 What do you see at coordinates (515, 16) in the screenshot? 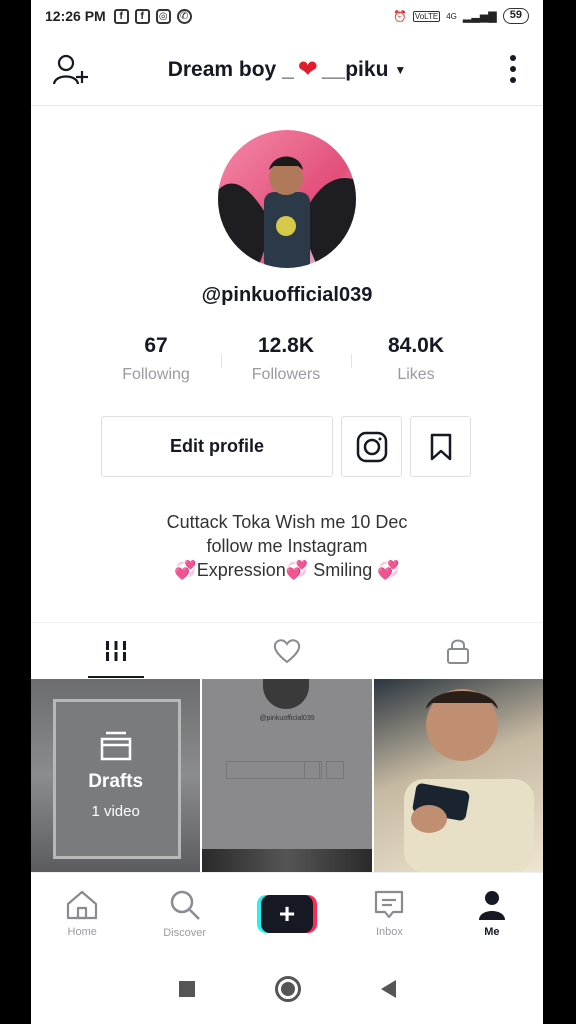
I see `battery-indicator: 59` at bounding box center [515, 16].